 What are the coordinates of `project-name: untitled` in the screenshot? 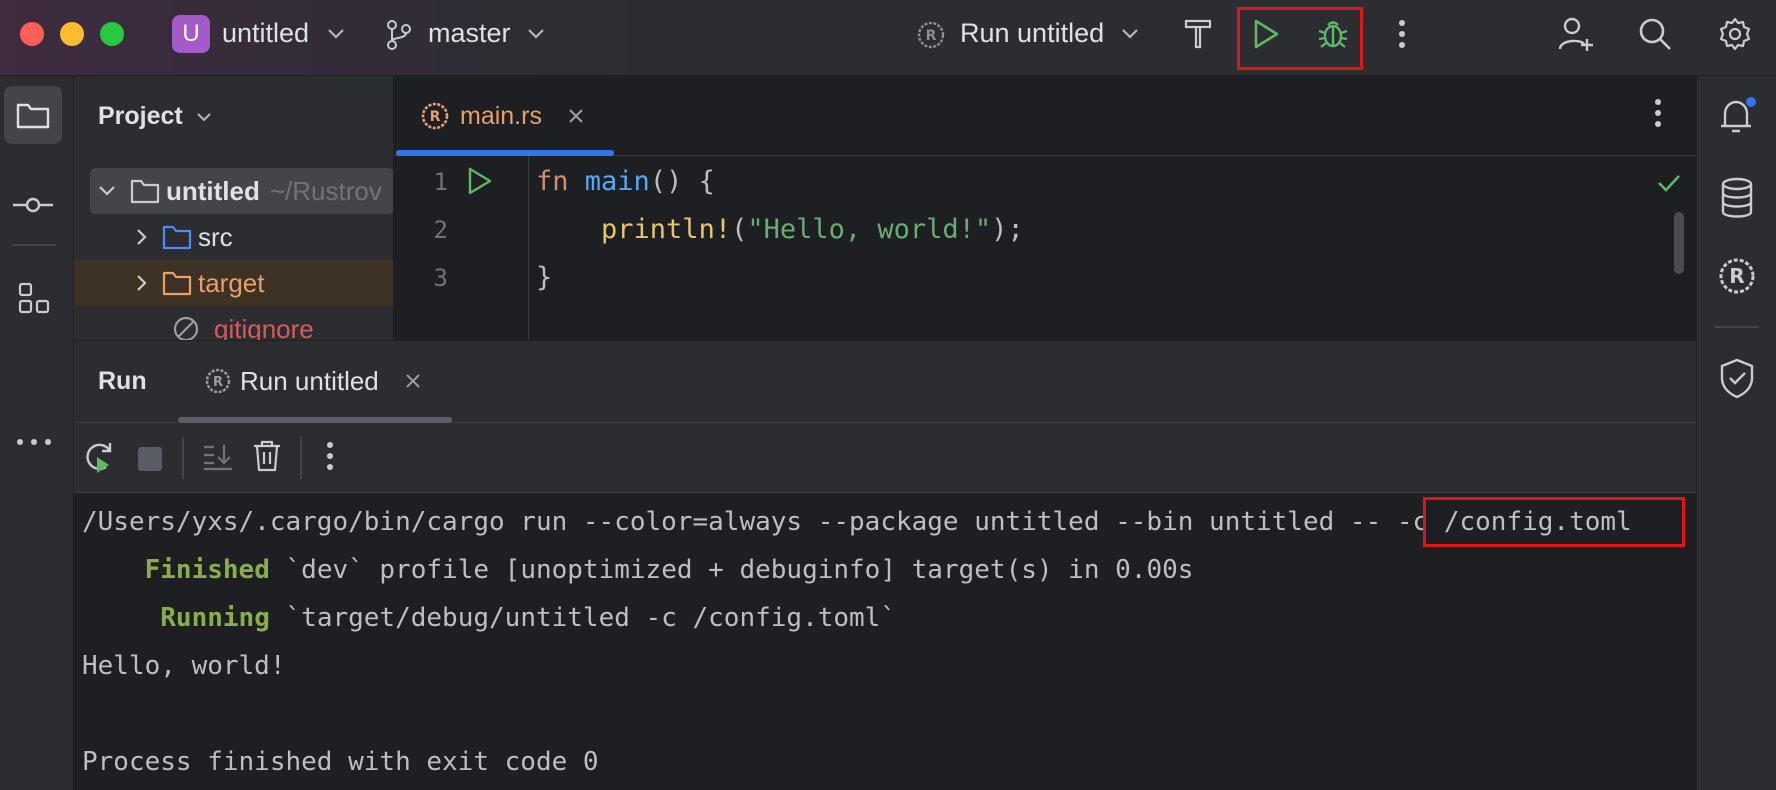 It's located at (265, 33).